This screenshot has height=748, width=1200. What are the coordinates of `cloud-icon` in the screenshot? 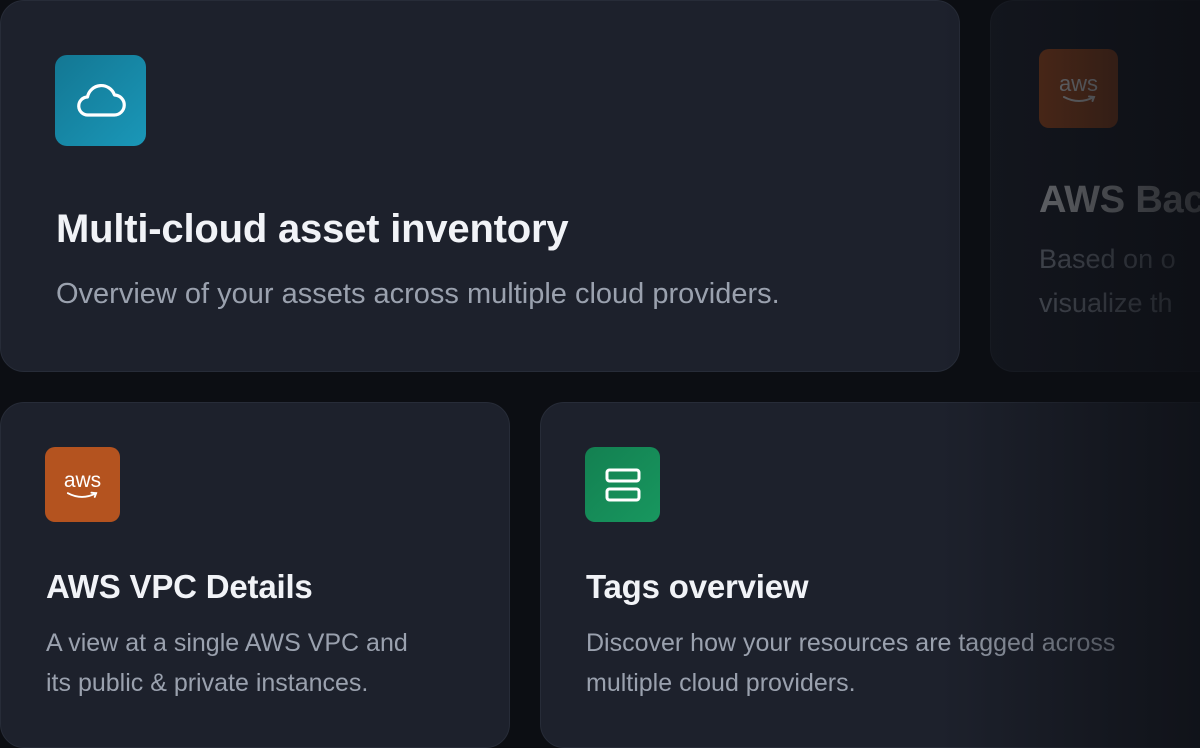 It's located at (101, 100).